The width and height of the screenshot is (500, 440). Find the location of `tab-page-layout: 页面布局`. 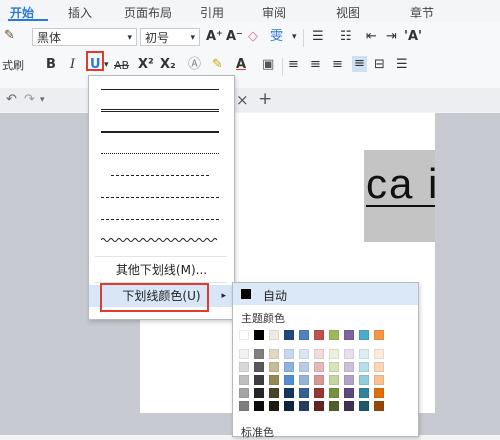

tab-page-layout: 页面布局 is located at coordinates (148, 12).